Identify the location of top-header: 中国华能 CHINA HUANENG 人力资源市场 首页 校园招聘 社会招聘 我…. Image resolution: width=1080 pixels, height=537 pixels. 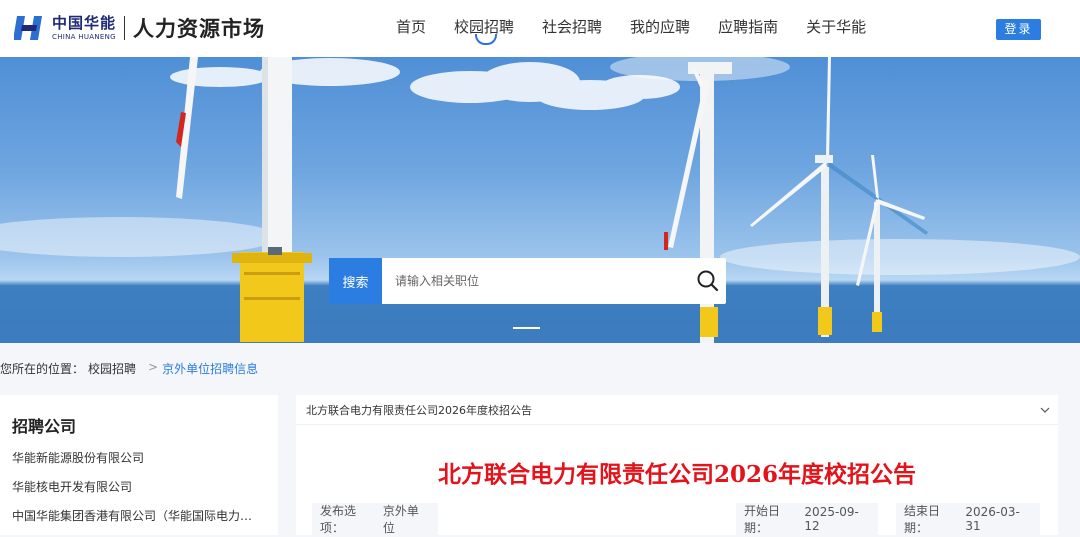
(540, 28).